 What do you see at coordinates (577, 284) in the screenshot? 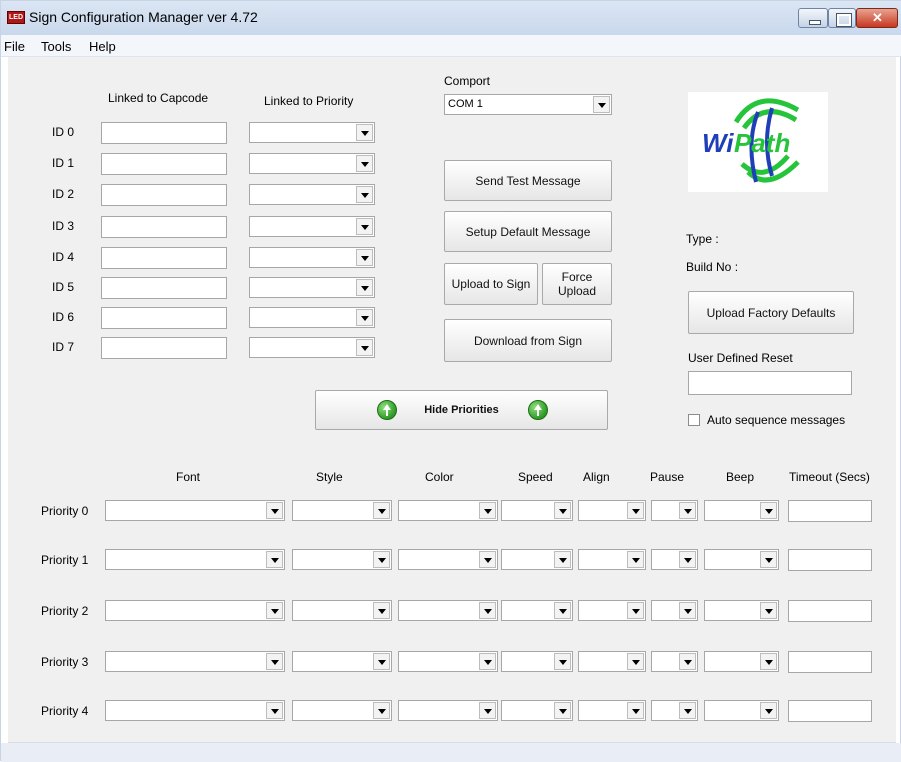
I see `force-upload-button: Force Upload` at bounding box center [577, 284].